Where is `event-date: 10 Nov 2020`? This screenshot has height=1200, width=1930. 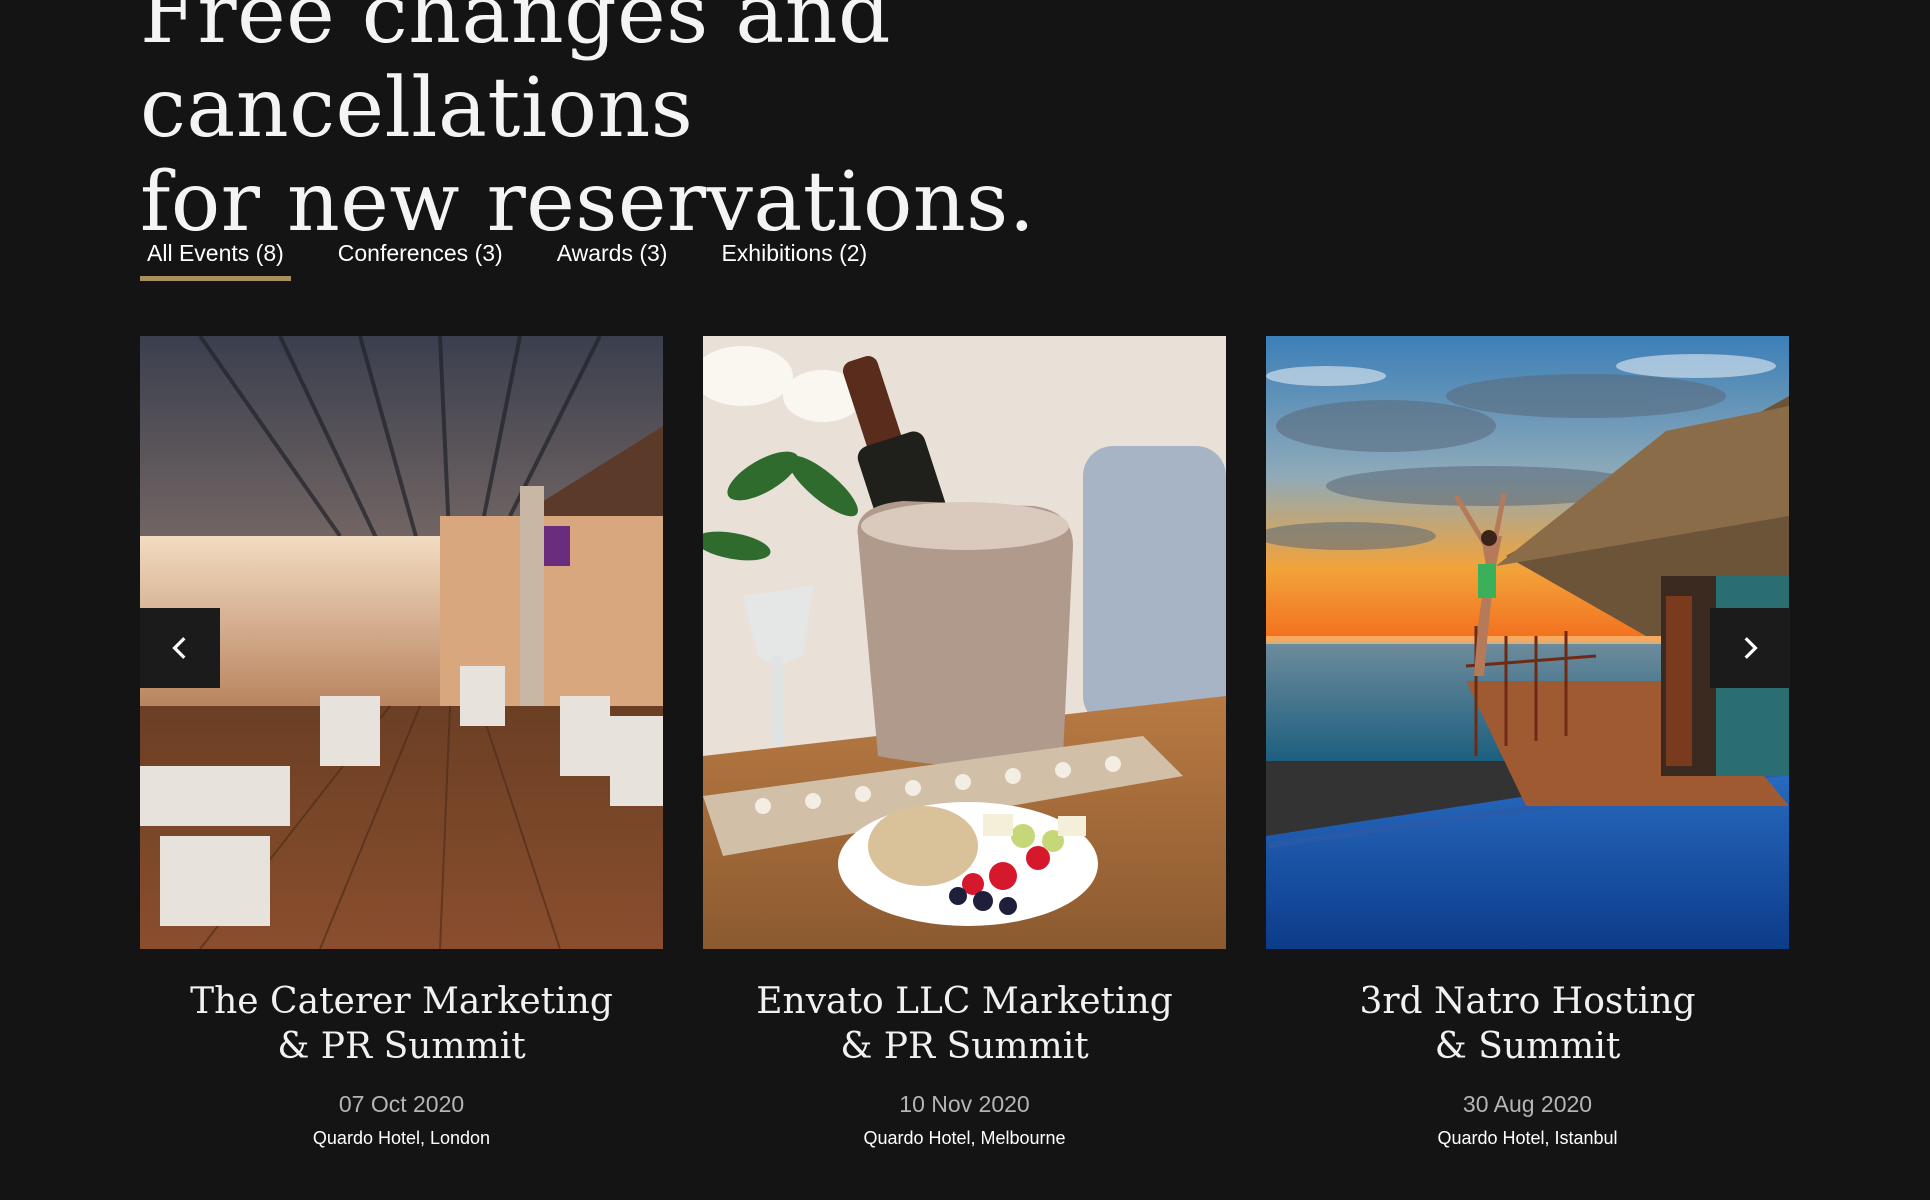
event-date: 10 Nov 2020 is located at coordinates (964, 1104).